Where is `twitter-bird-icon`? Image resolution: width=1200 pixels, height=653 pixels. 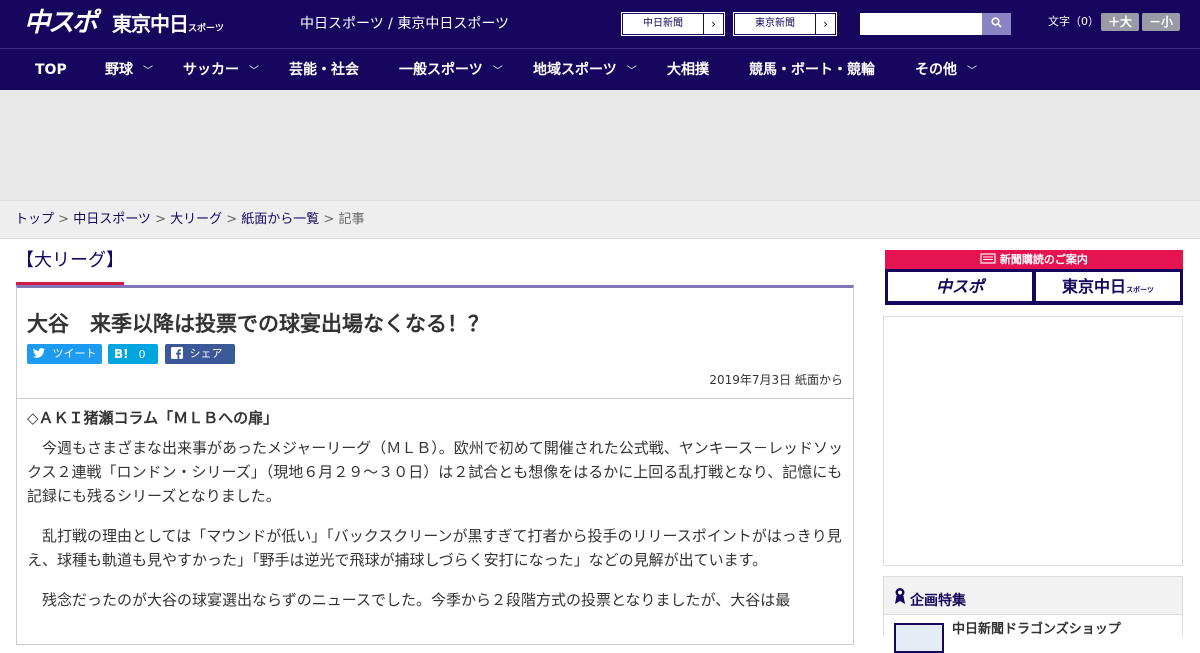
twitter-bird-icon is located at coordinates (39, 353).